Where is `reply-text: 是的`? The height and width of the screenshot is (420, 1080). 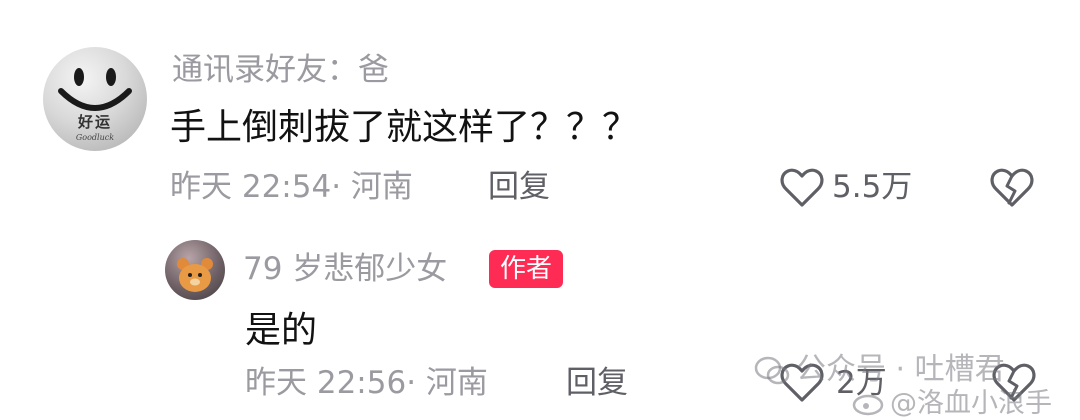 reply-text: 是的 is located at coordinates (281, 330).